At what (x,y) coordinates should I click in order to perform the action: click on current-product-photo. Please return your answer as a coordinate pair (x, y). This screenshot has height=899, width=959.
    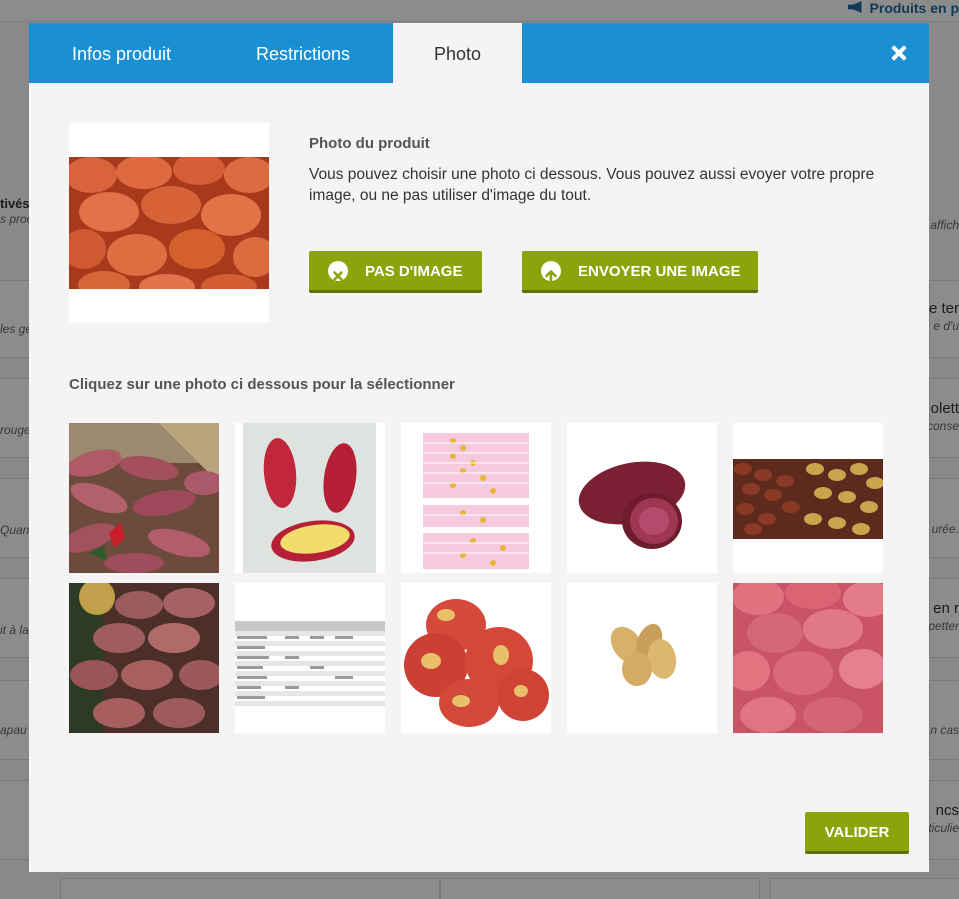
    Looking at the image, I should click on (169, 223).